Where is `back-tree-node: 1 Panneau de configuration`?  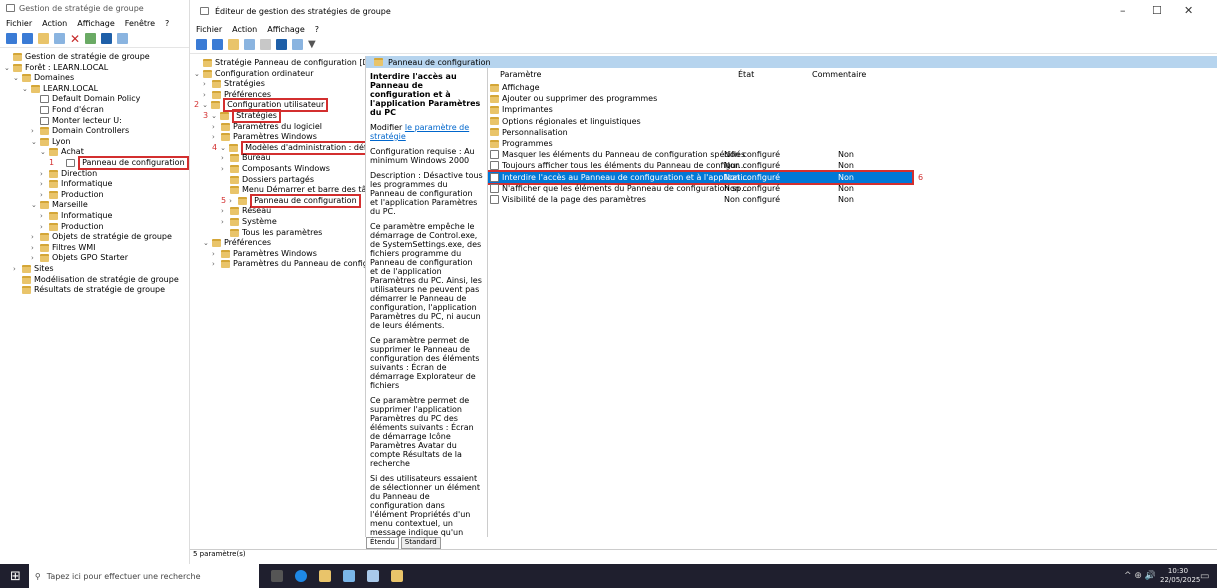
back-tree-node: 1 Panneau de configuration is located at coordinates (119, 163).